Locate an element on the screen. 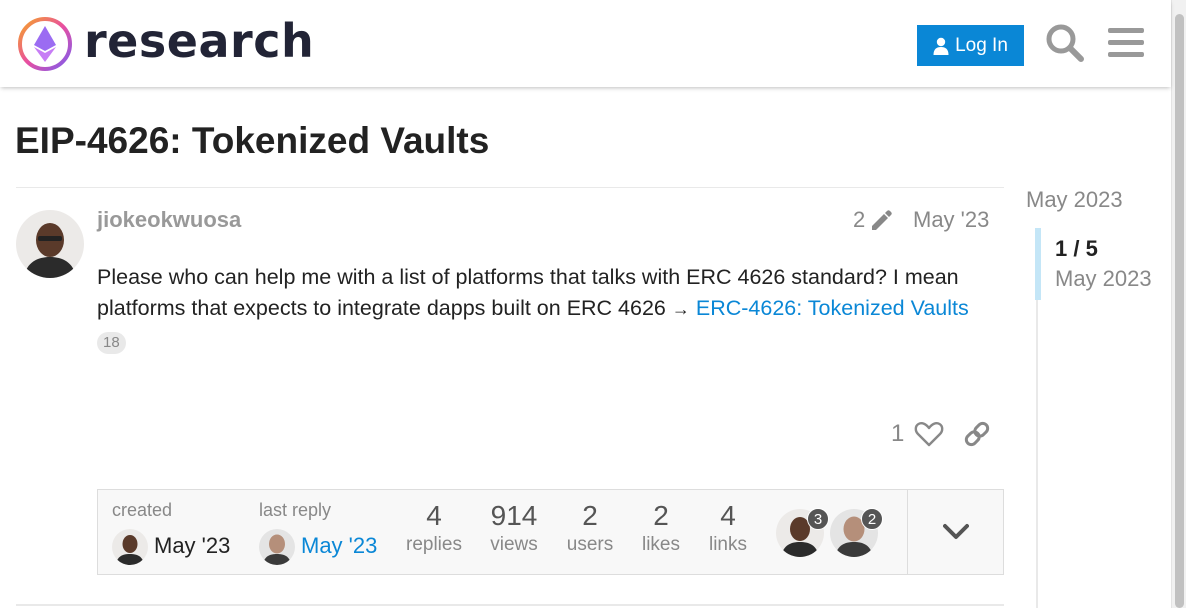 This screenshot has width=1186, height=608. likes-count: 2 is located at coordinates (661, 515).